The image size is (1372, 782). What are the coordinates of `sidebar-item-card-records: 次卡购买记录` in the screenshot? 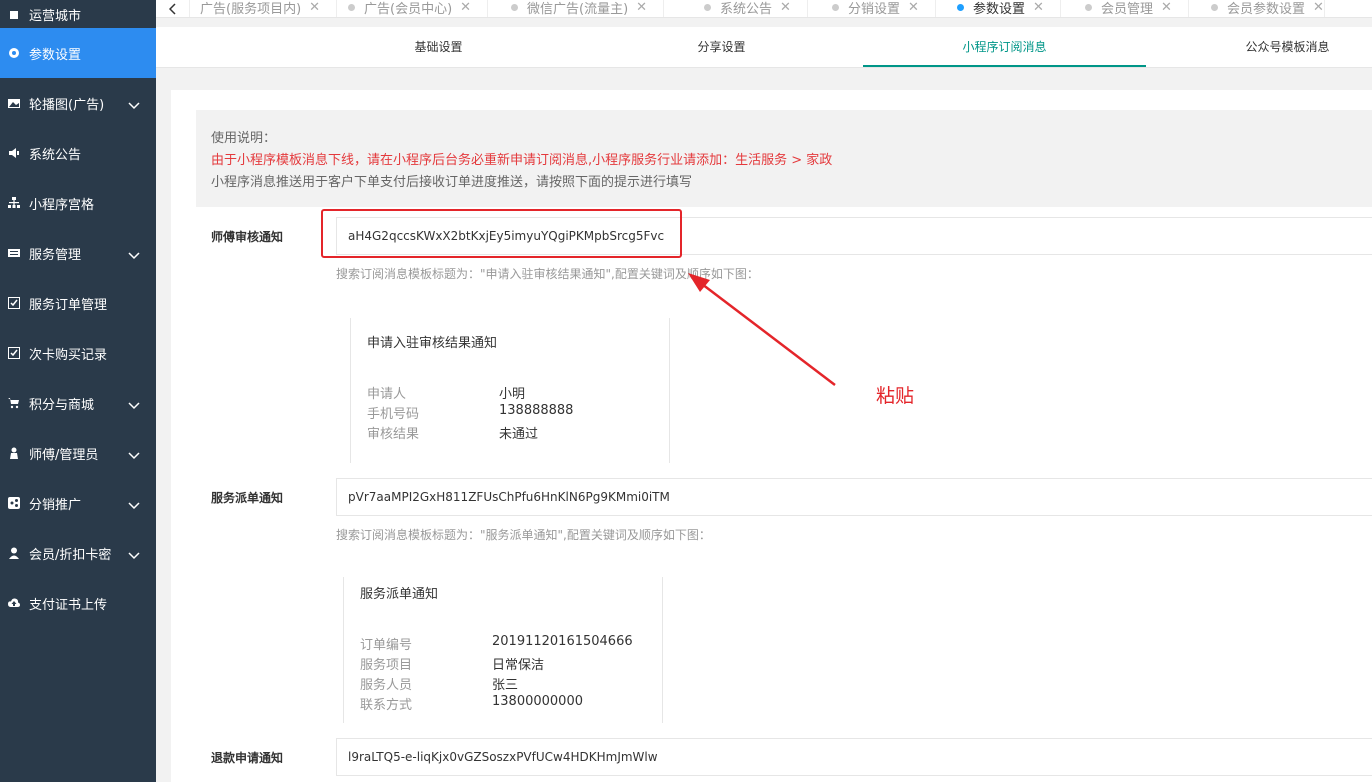 It's located at (78, 353).